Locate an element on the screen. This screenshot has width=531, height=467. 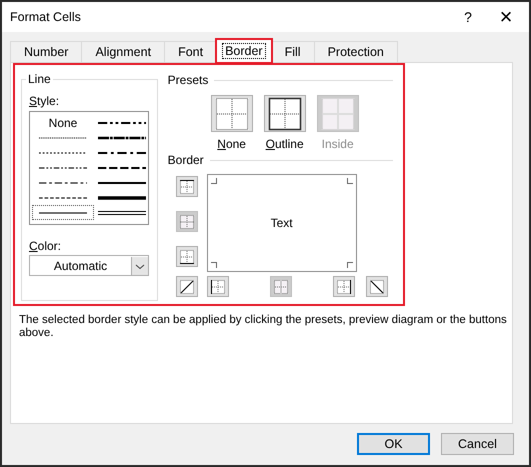
group-title: Line is located at coordinates (39, 79).